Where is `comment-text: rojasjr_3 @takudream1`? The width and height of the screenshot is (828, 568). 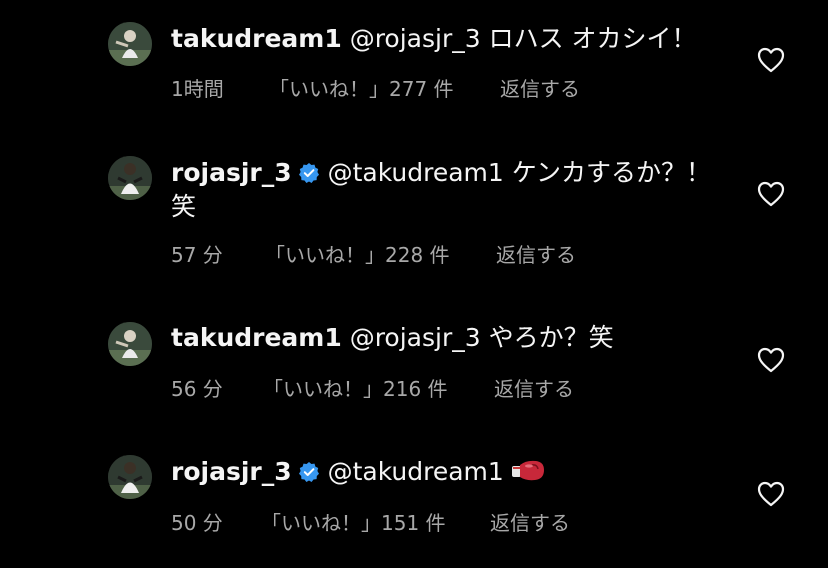 comment-text: rojasjr_3 @takudream1 is located at coordinates (451, 472).